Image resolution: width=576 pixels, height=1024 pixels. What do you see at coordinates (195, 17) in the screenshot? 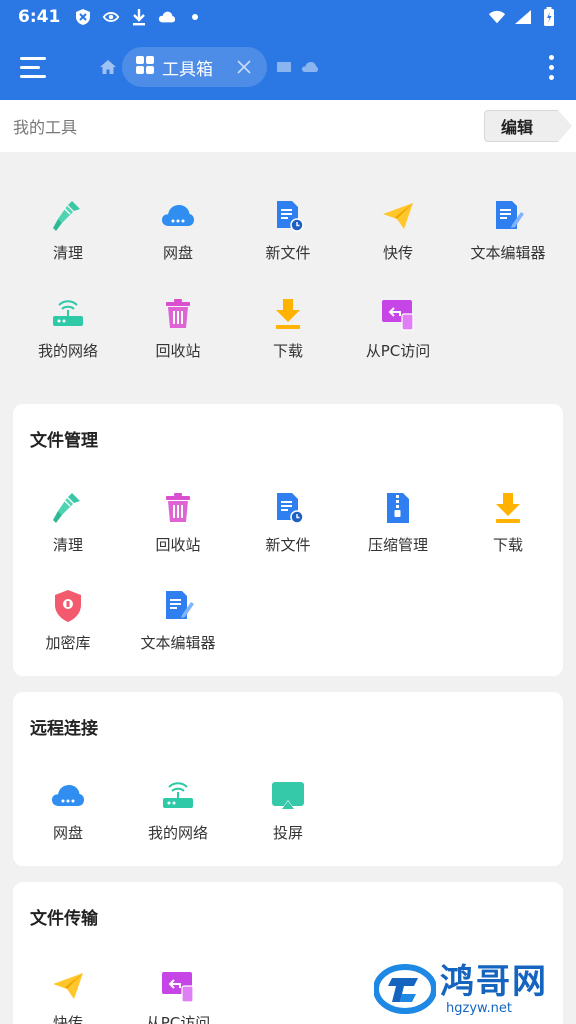
I see `notification-dot-icon` at bounding box center [195, 17].